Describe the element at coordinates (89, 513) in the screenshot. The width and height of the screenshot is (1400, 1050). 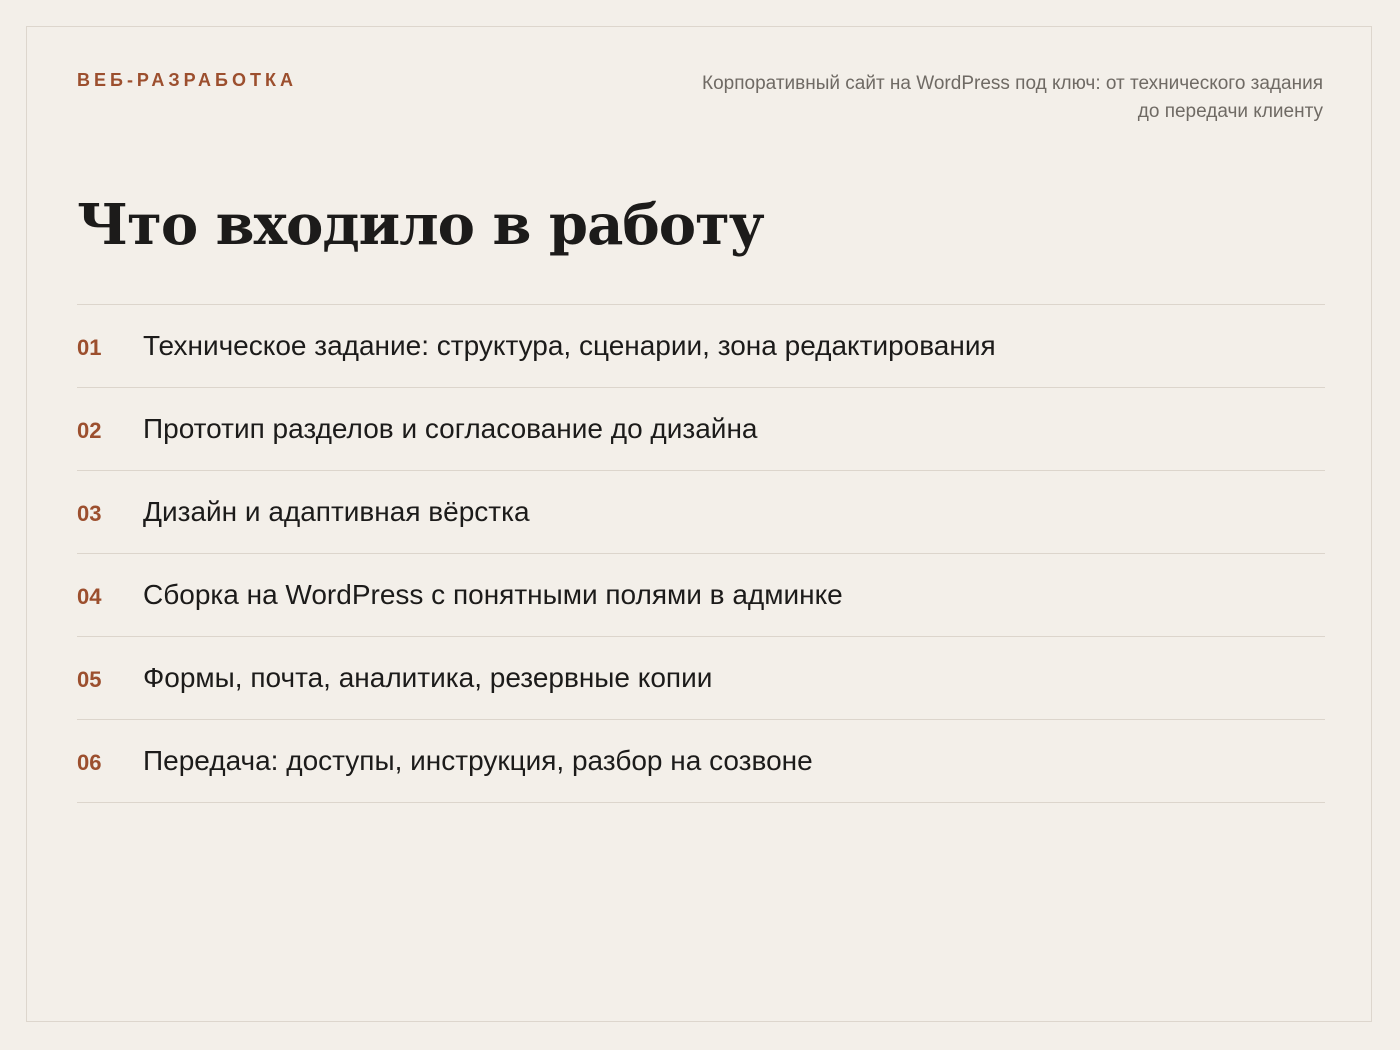
I see `item-number: 03` at that location.